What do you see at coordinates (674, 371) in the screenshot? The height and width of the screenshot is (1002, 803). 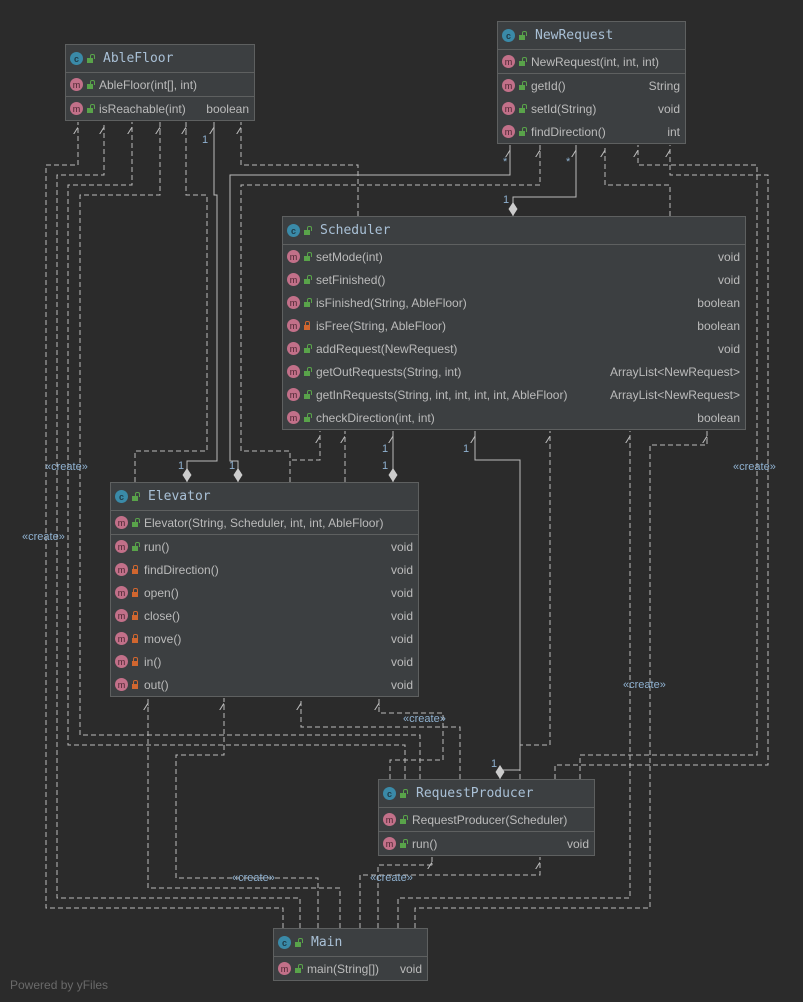 I see `return-type: ArrayList<NewRequest>` at bounding box center [674, 371].